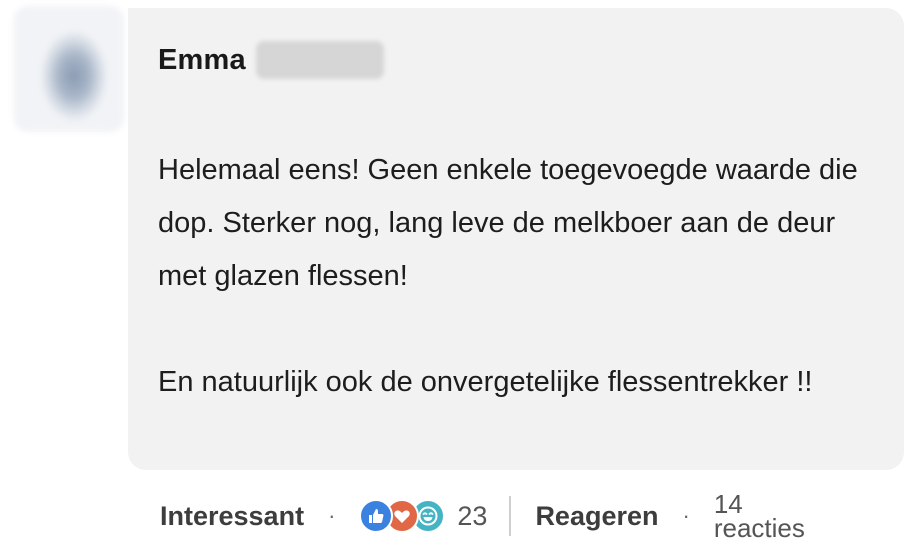 This screenshot has height=556, width=914. Describe the element at coordinates (202, 60) in the screenshot. I see `author-name: Emma` at that location.